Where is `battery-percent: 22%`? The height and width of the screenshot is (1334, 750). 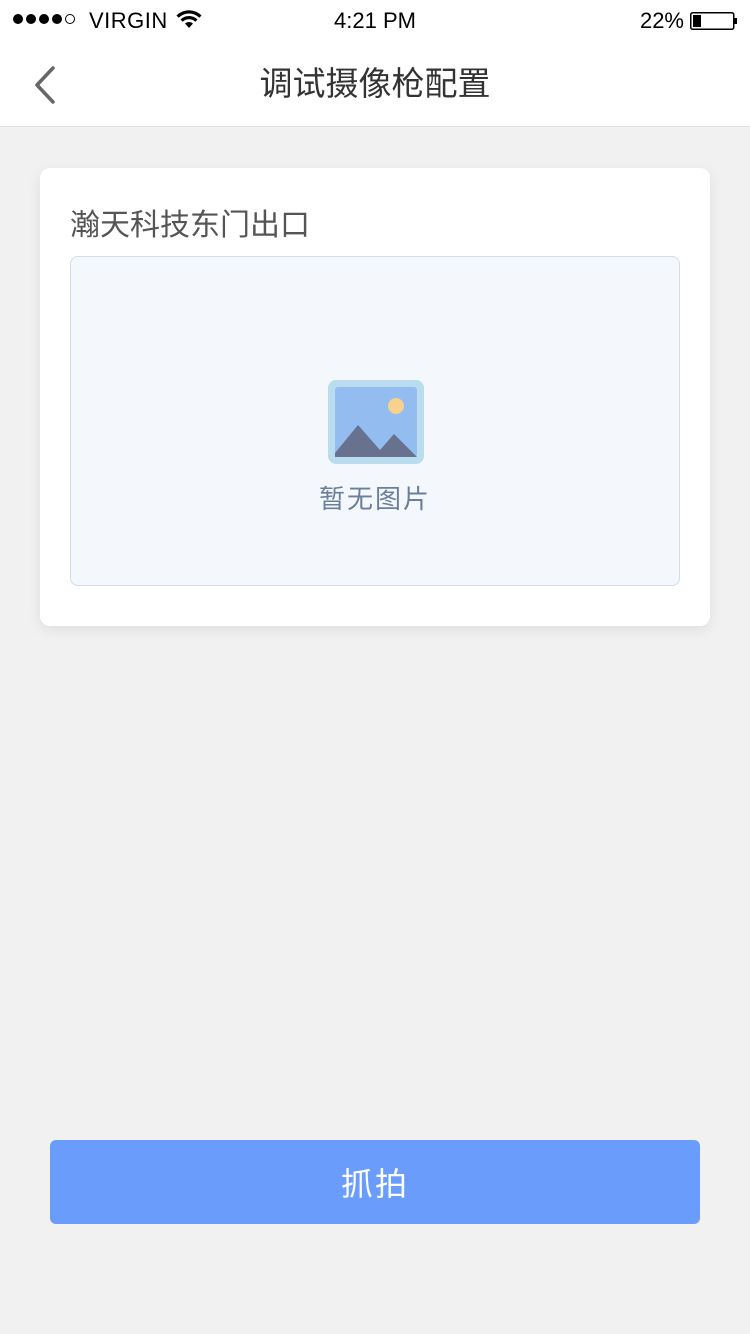 battery-percent: 22% is located at coordinates (661, 20).